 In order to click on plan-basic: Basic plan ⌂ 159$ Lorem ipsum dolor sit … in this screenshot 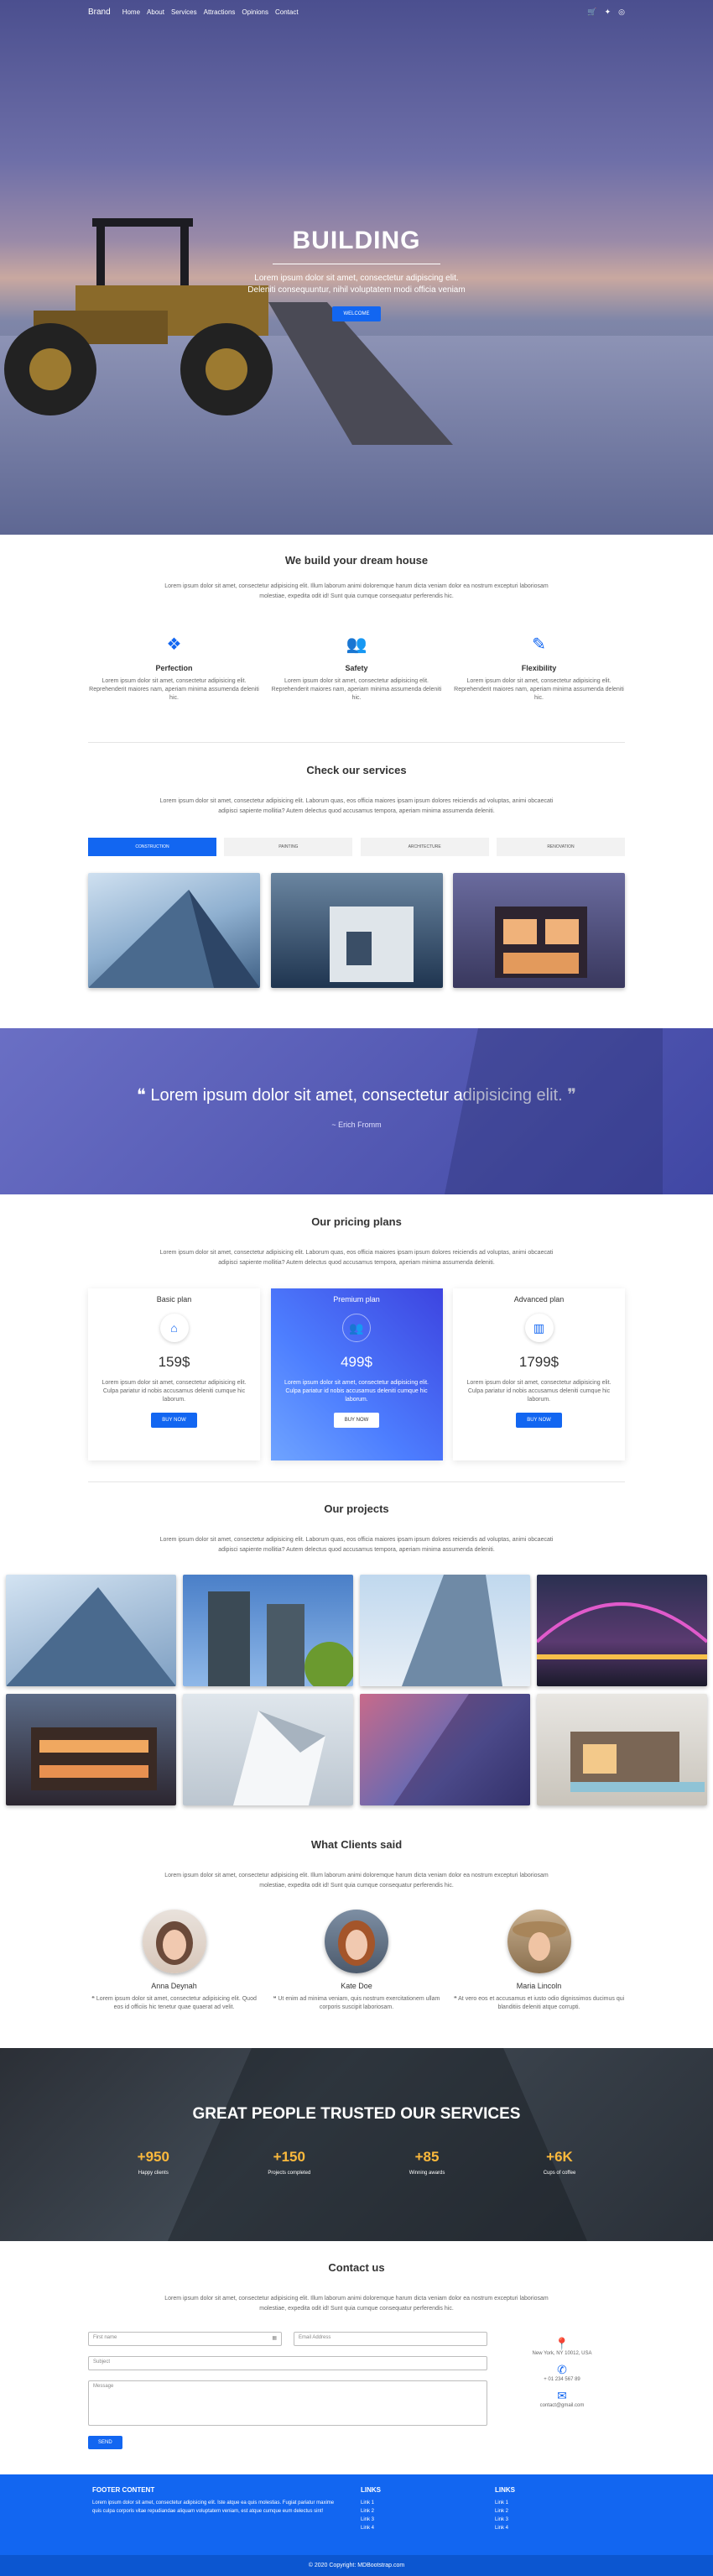, I will do `click(174, 1374)`.